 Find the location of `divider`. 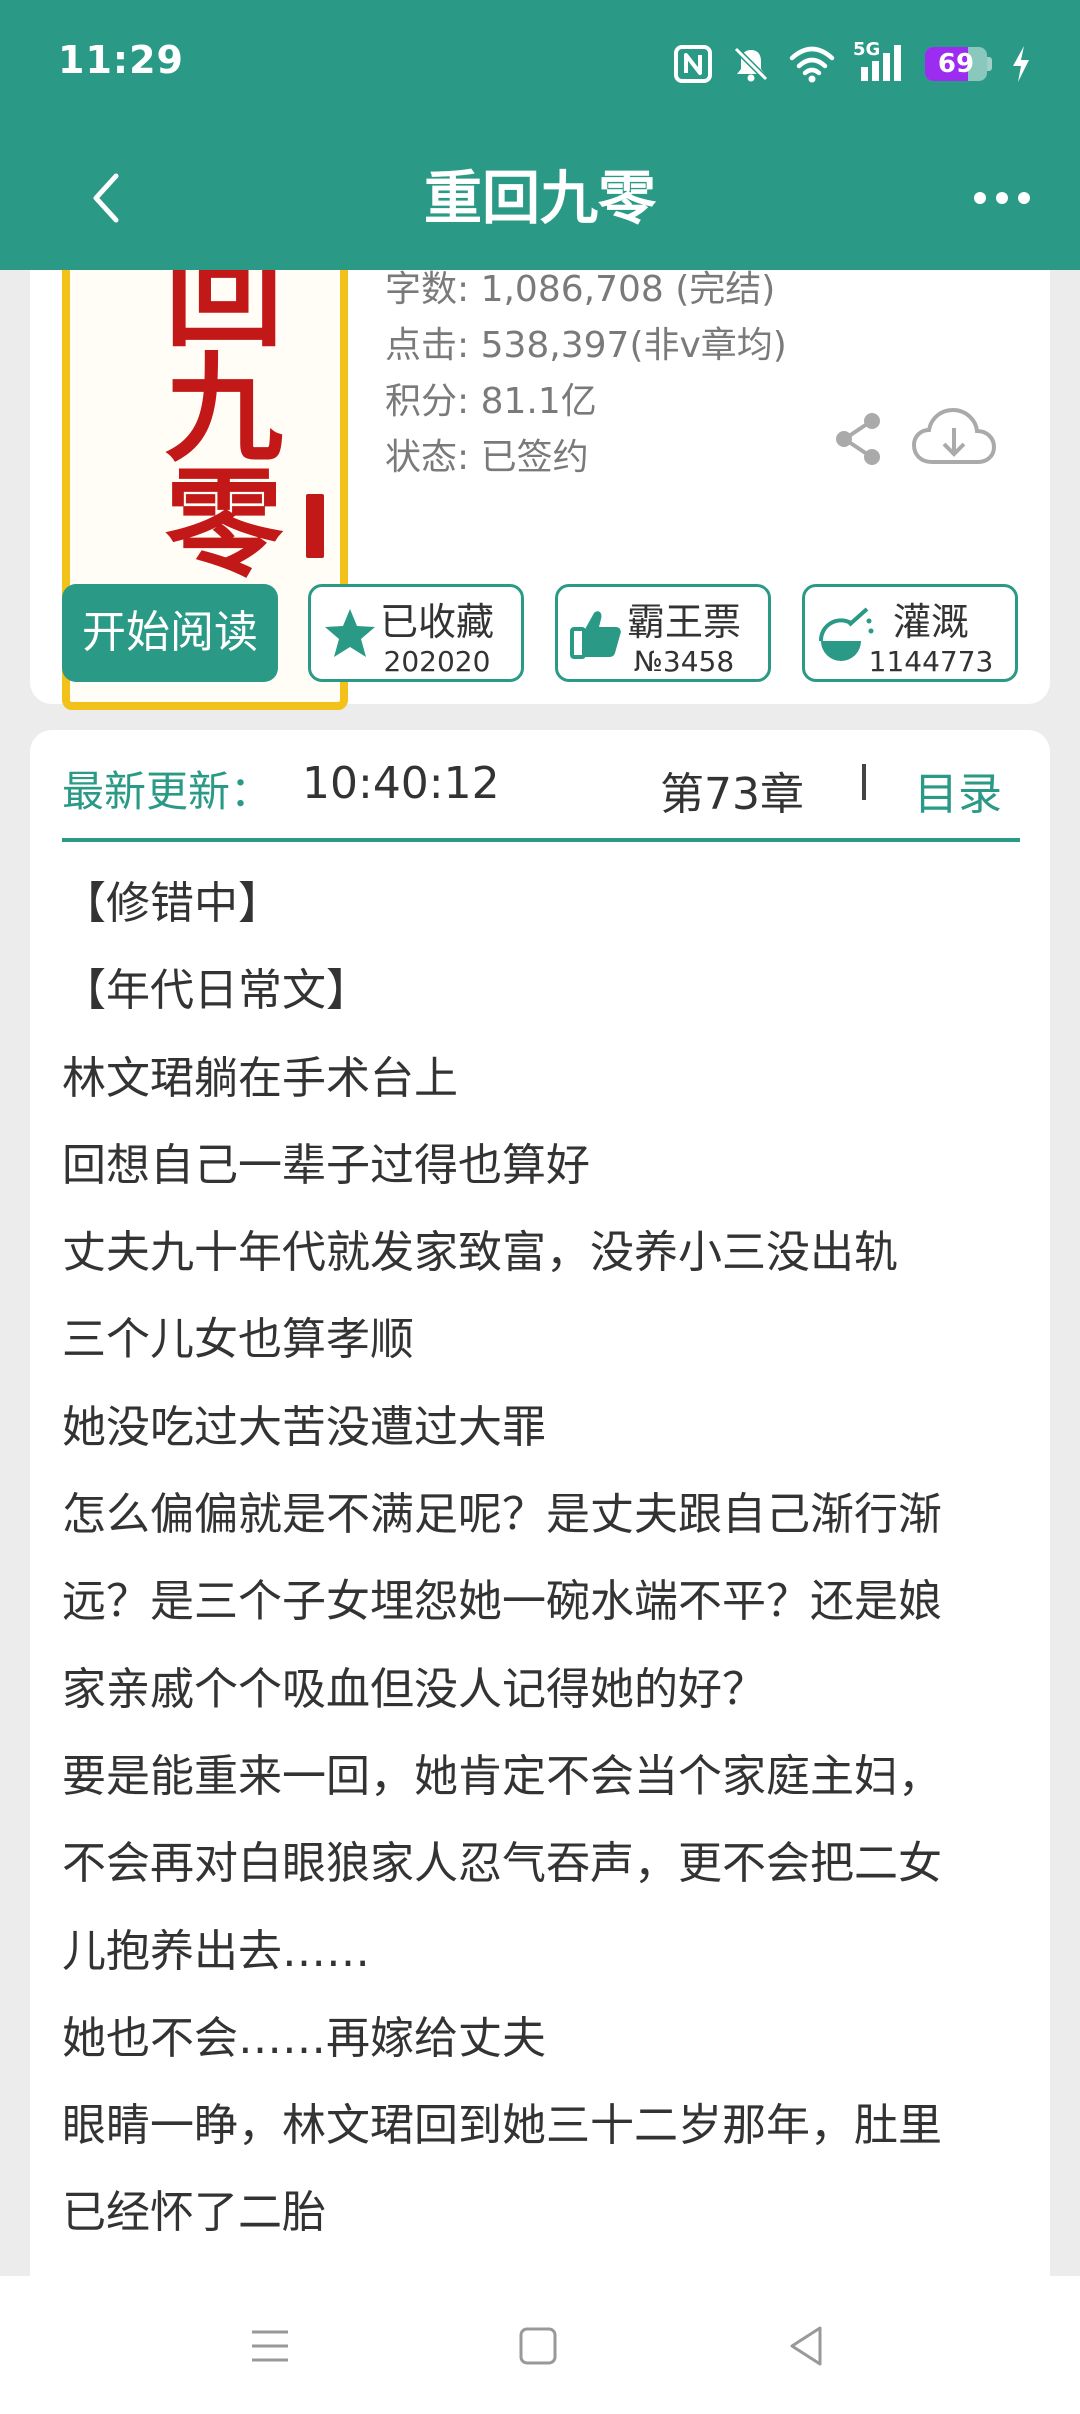

divider is located at coordinates (864, 782).